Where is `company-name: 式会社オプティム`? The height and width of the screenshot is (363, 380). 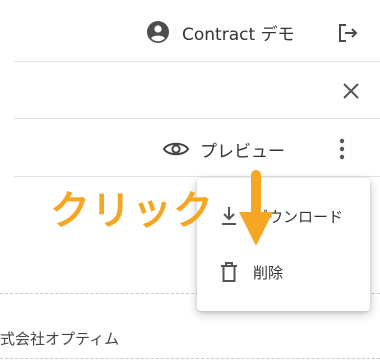
company-name: 式会社オプティム is located at coordinates (60, 339).